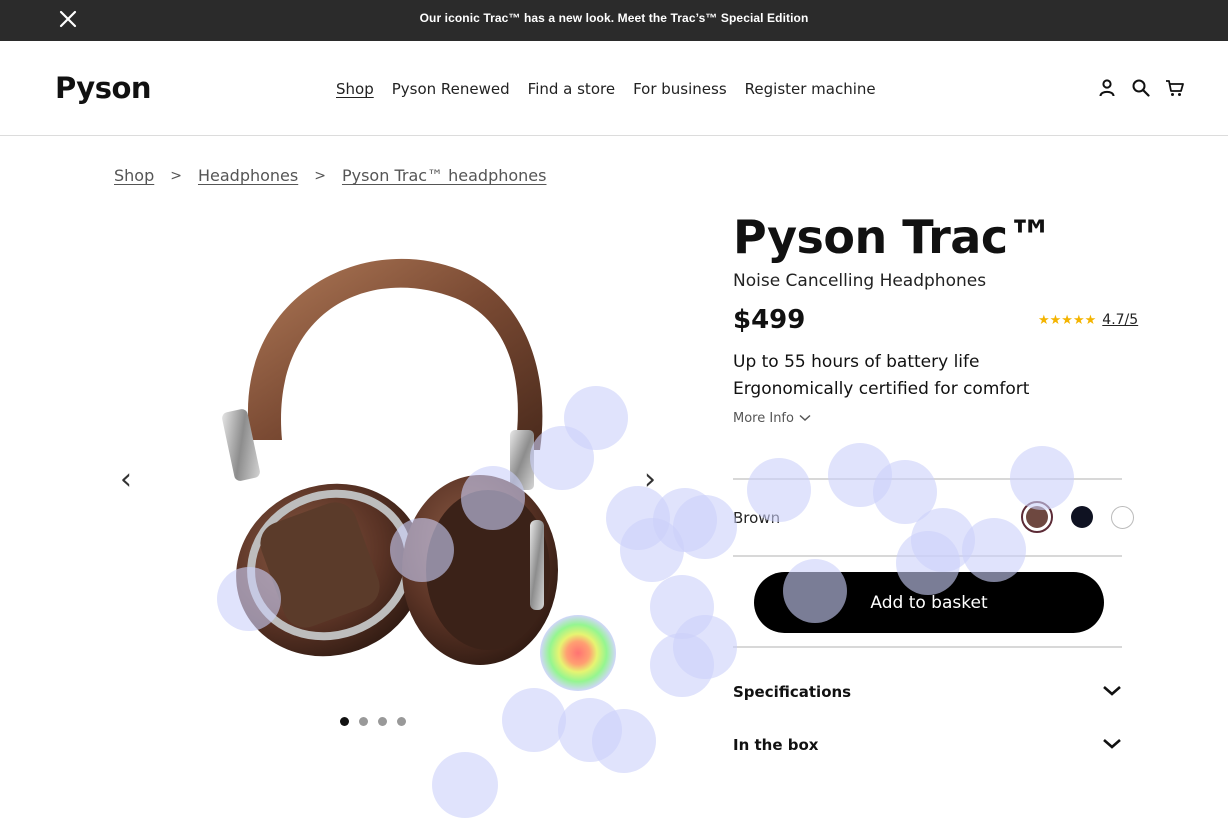  What do you see at coordinates (881, 389) in the screenshot?
I see `feature-item: Ergonomically certified for comfort` at bounding box center [881, 389].